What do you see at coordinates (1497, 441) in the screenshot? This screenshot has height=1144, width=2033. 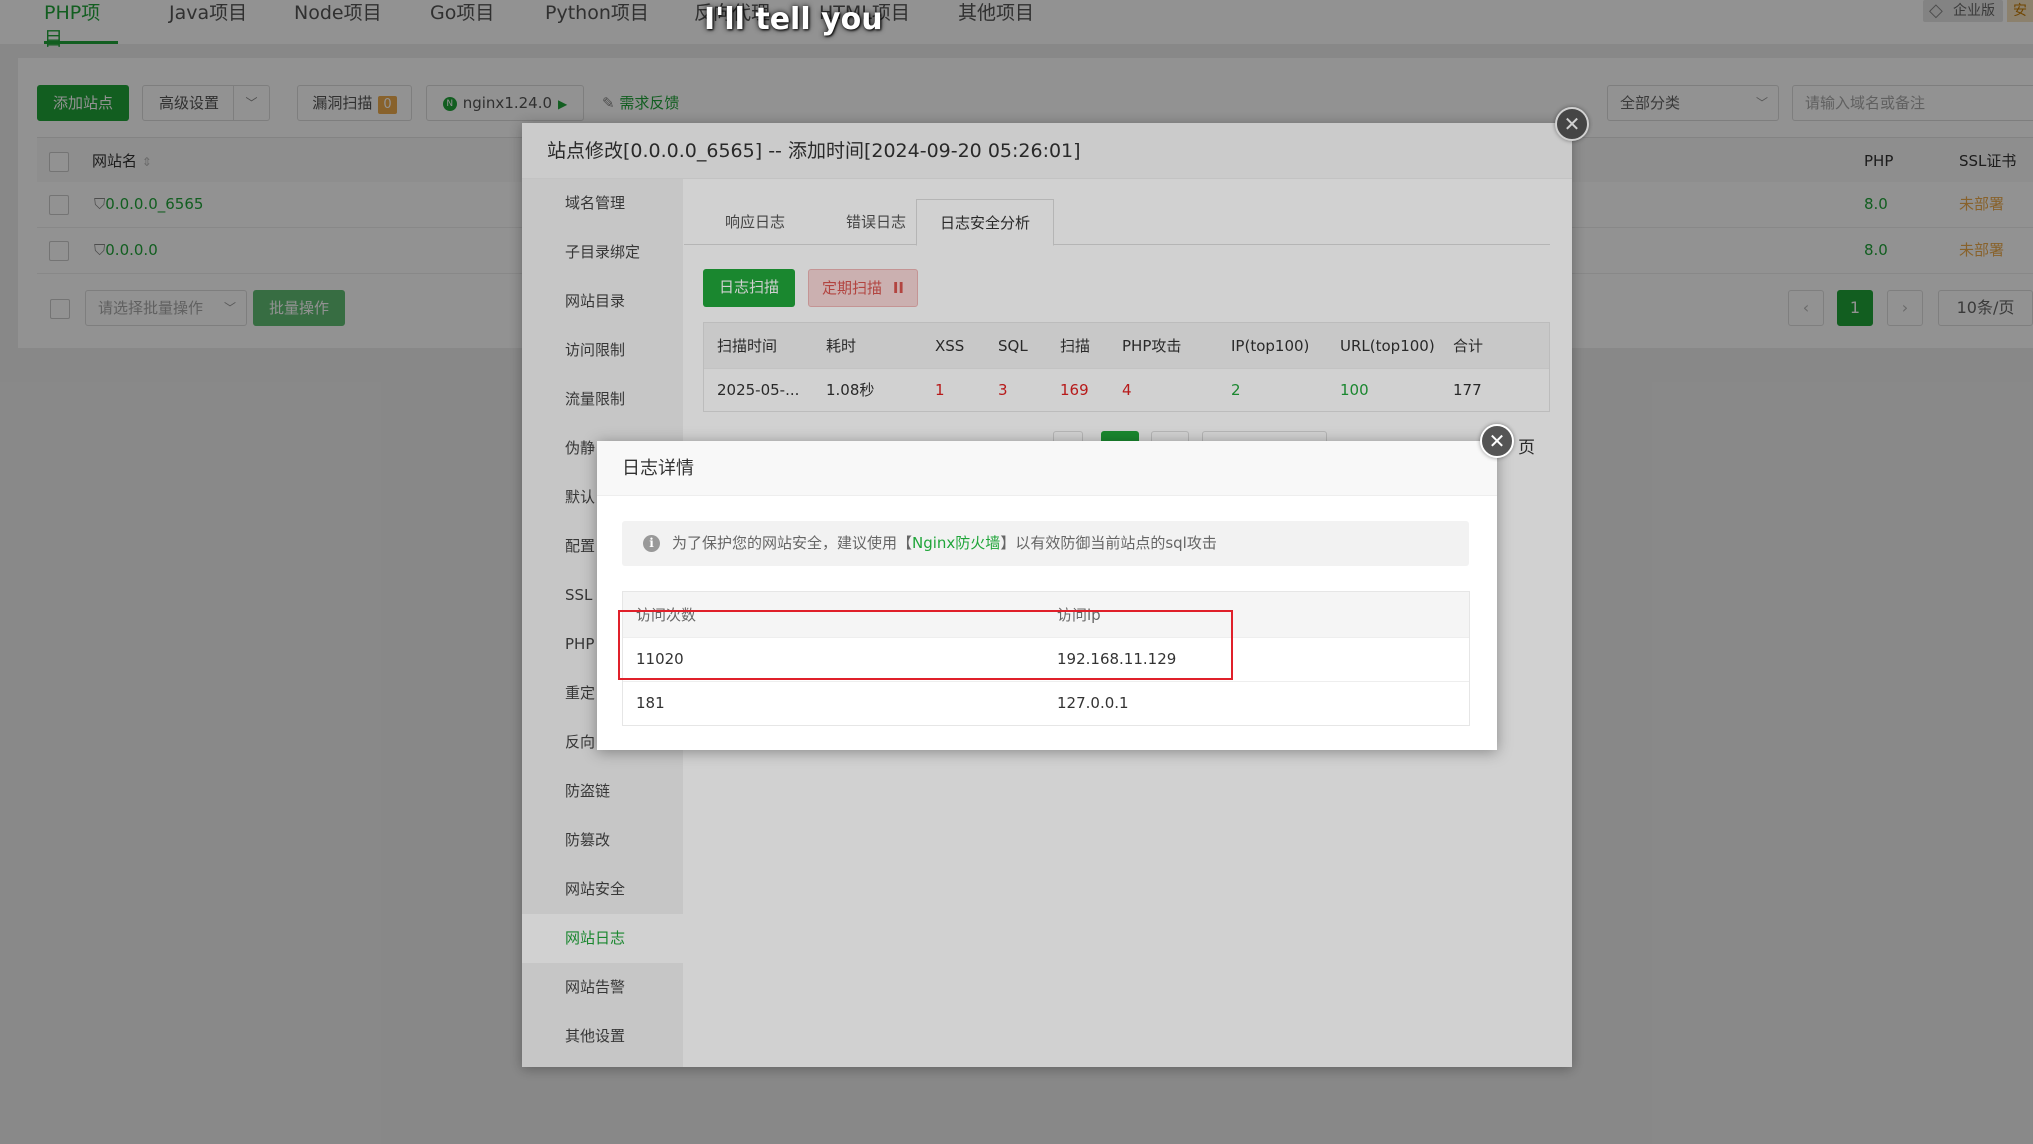 I see `log-dialog-close-icon: ✕` at bounding box center [1497, 441].